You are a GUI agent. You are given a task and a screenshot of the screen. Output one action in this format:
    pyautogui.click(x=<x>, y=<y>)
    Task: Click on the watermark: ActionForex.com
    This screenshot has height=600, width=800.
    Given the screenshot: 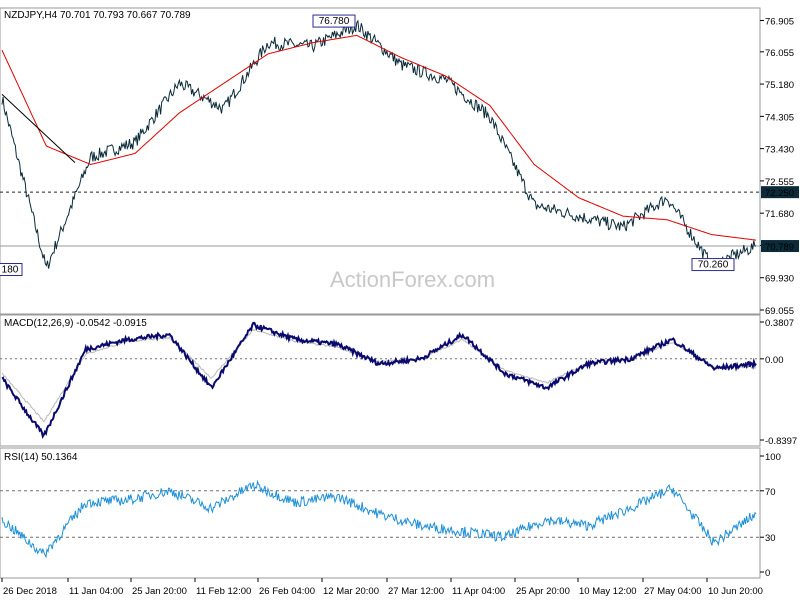 What is the action you would take?
    pyautogui.click(x=412, y=279)
    